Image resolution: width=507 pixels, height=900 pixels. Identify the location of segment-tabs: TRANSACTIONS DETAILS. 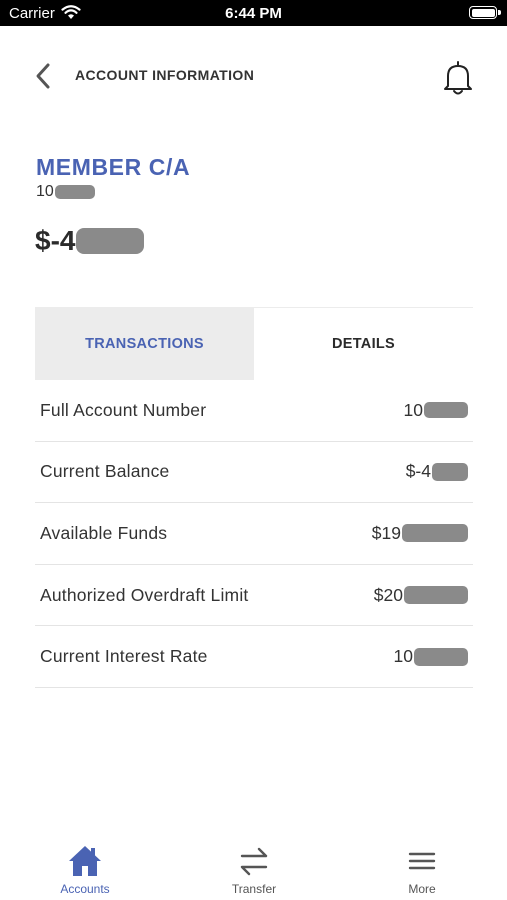
(254, 344).